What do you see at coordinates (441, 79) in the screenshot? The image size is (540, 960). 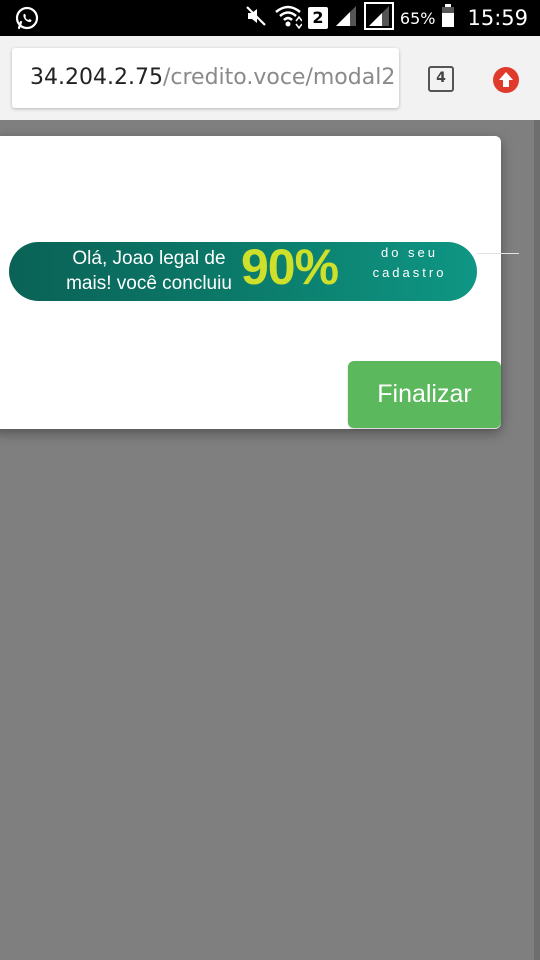 I see `tab-switcher-button: 4` at bounding box center [441, 79].